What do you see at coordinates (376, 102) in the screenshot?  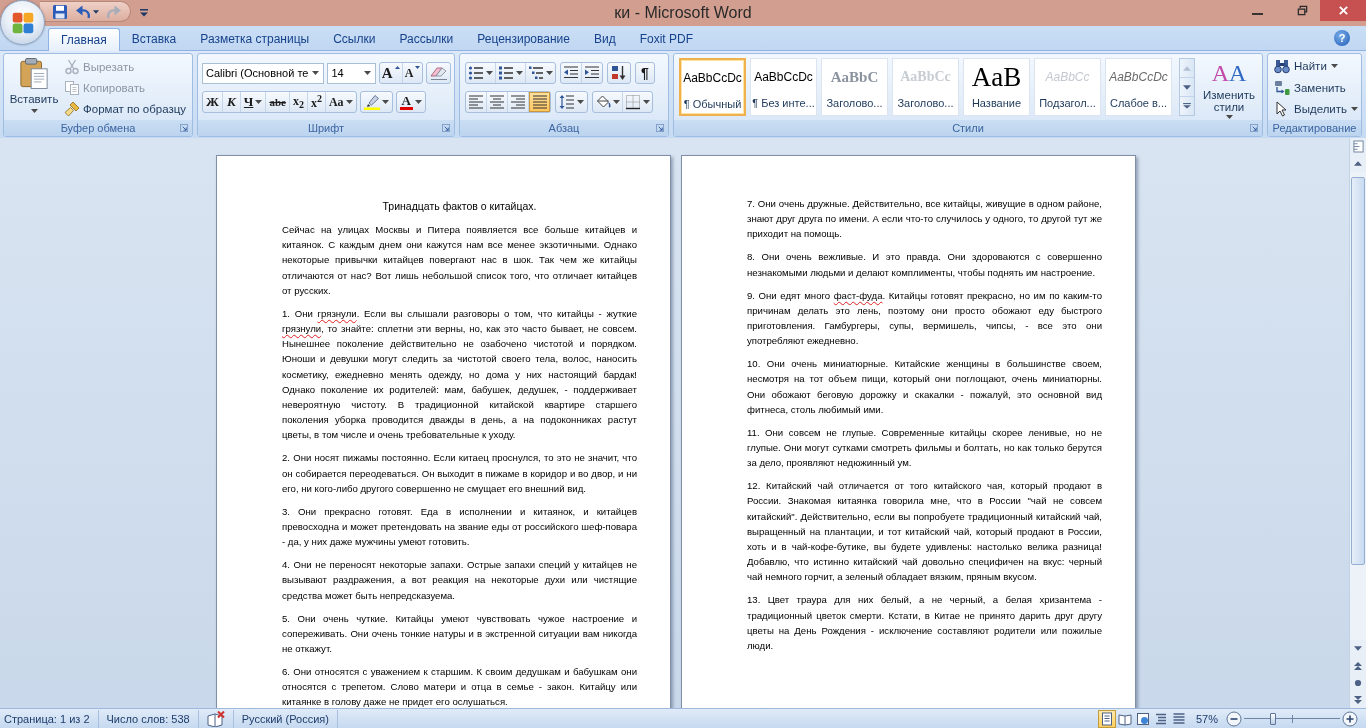 I see `highlight-button` at bounding box center [376, 102].